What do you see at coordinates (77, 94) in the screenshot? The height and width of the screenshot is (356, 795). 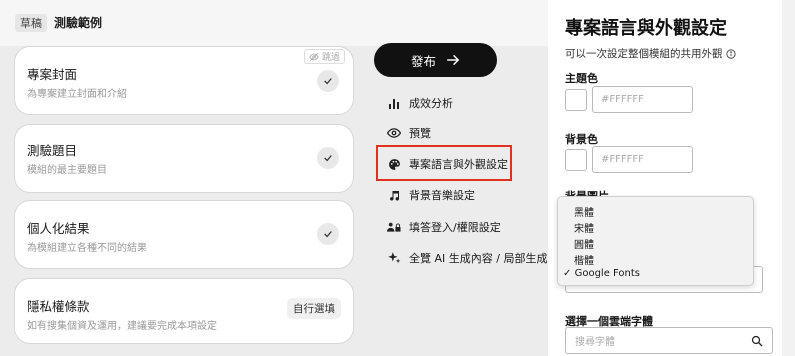 I see `card-subtitle: 為專案建立封面和介紹` at bounding box center [77, 94].